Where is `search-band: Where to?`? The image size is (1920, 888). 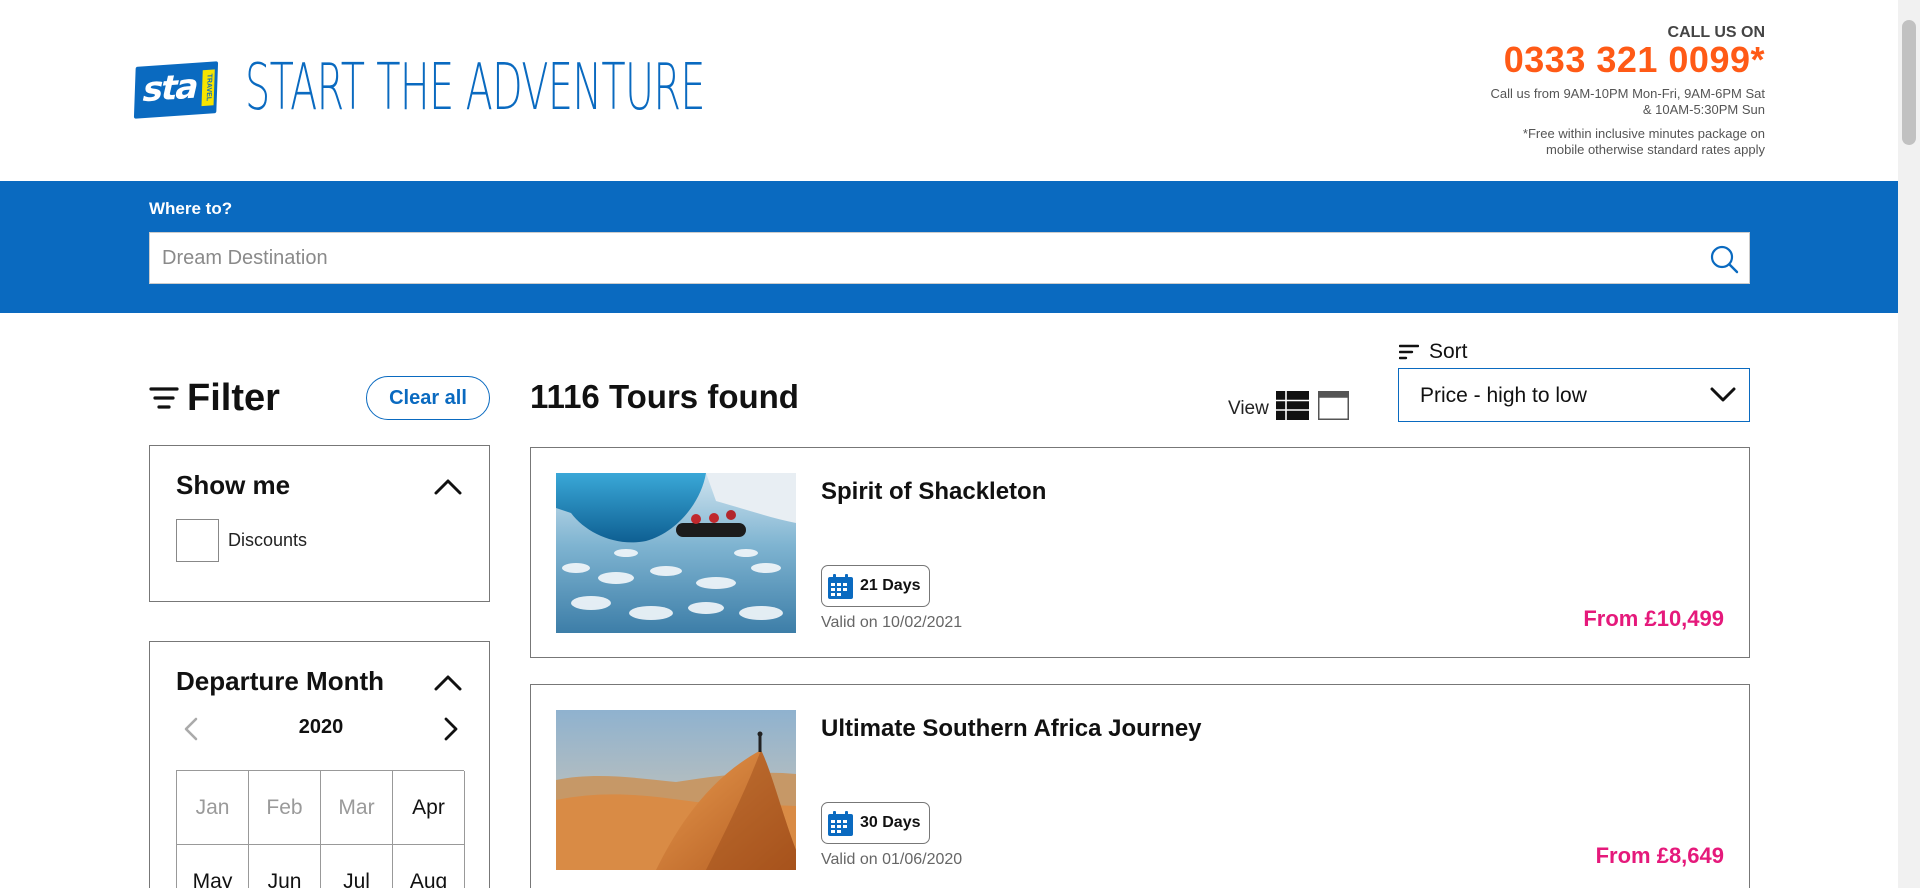 search-band: Where to? is located at coordinates (949, 247).